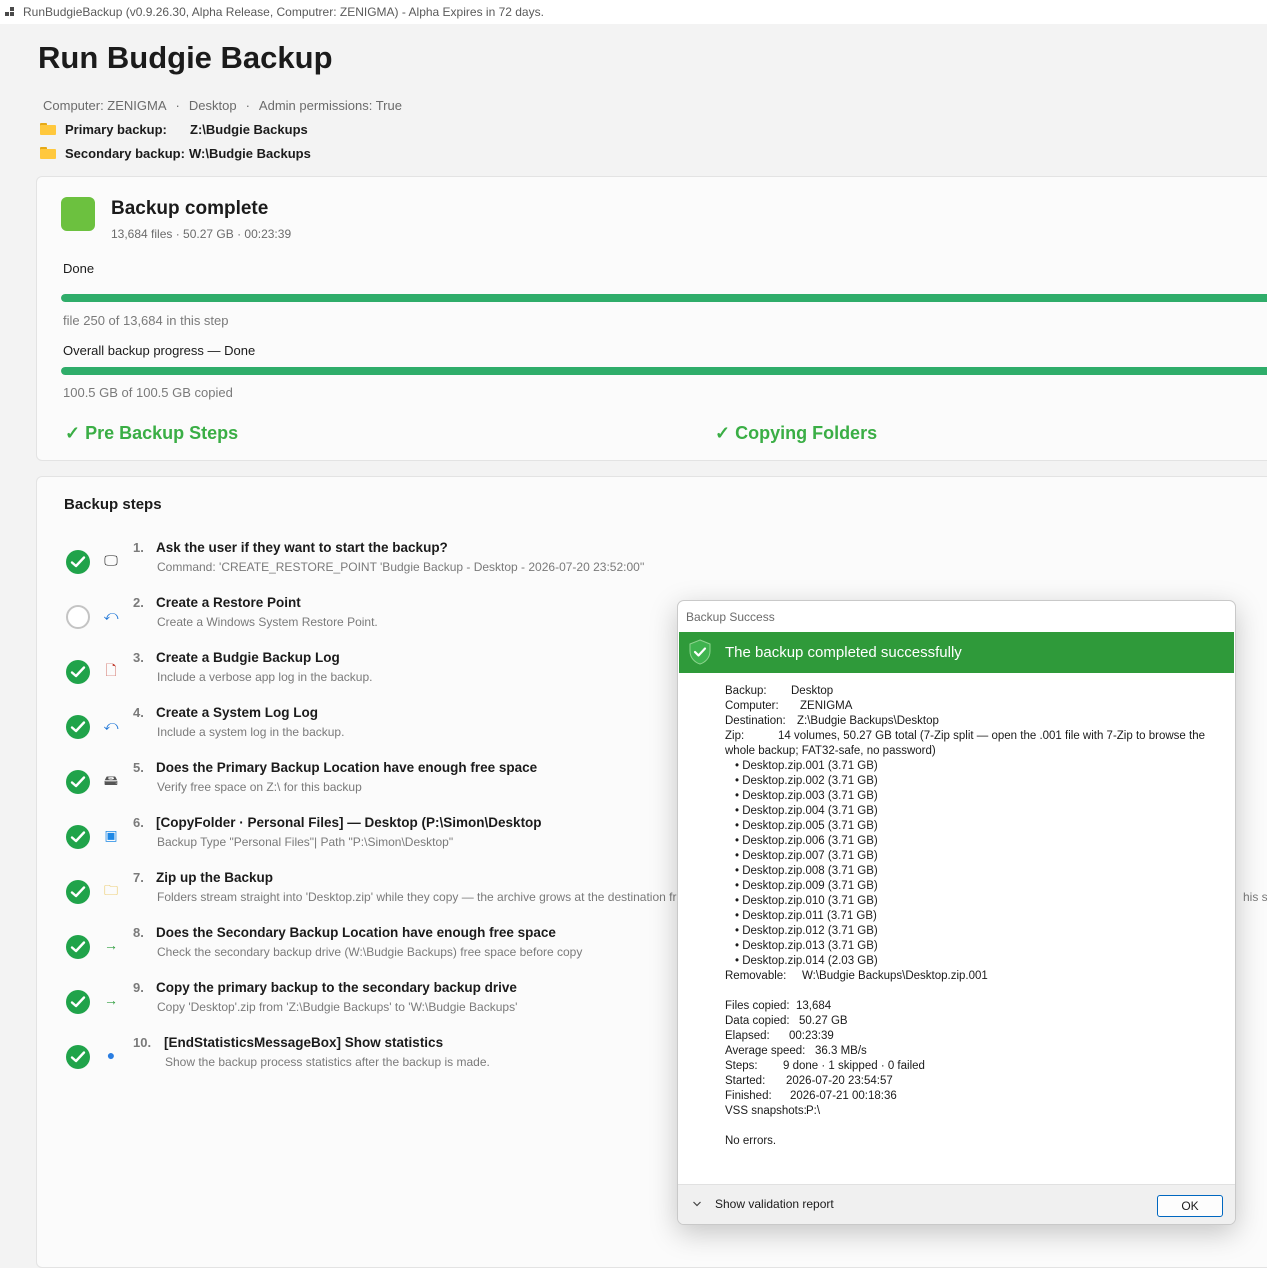  I want to click on detail-value: 2026-07-20 23:54:57, so click(839, 1081).